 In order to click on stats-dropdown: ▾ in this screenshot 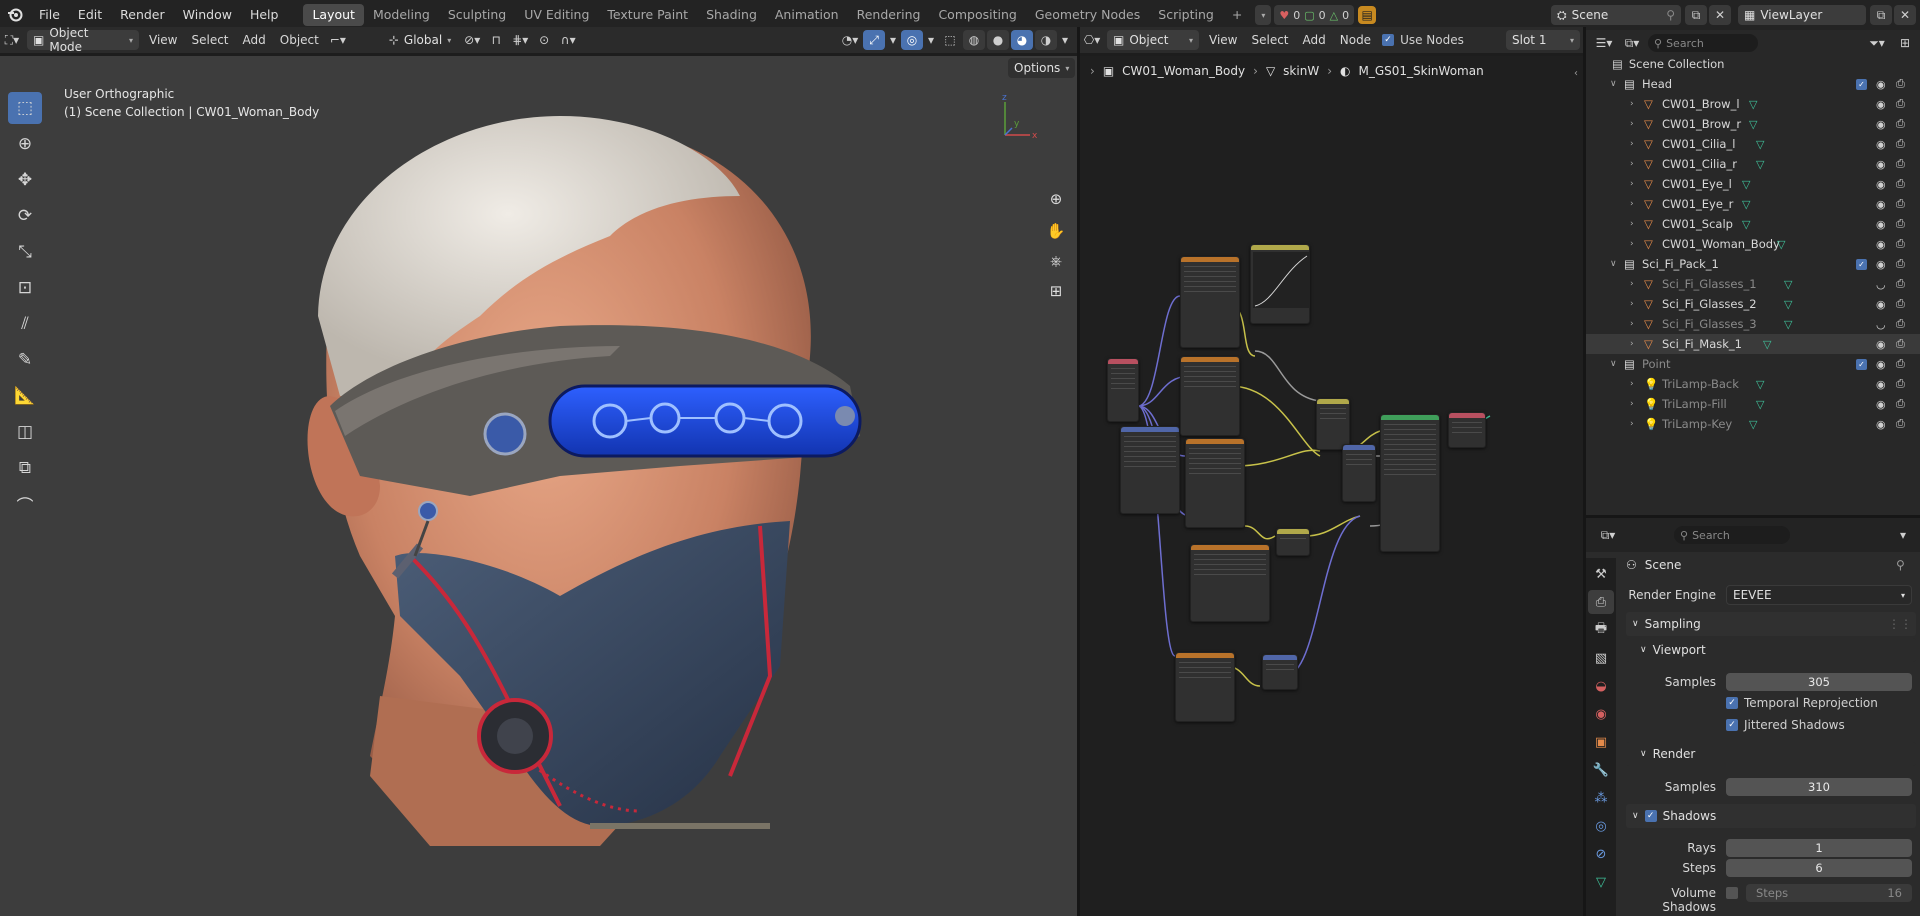, I will do `click(1263, 15)`.